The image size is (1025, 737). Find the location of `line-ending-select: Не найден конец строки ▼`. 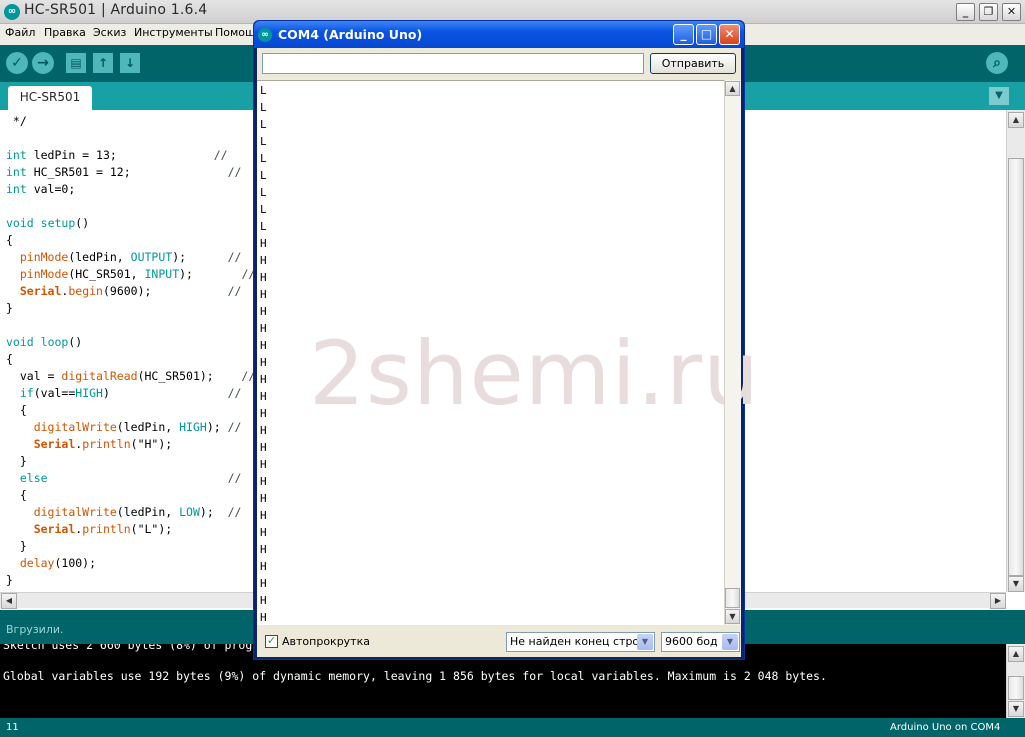

line-ending-select: Не найден конец строки ▼ is located at coordinates (580, 642).